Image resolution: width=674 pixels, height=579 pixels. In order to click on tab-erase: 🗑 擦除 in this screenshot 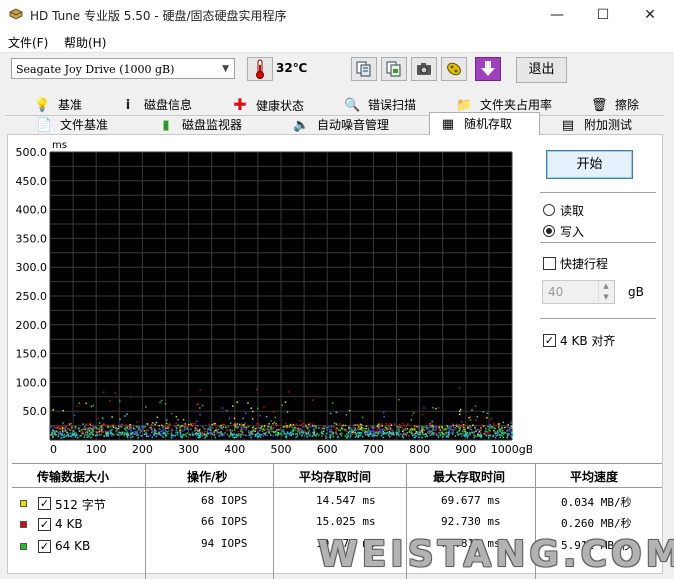, I will do `click(615, 105)`.